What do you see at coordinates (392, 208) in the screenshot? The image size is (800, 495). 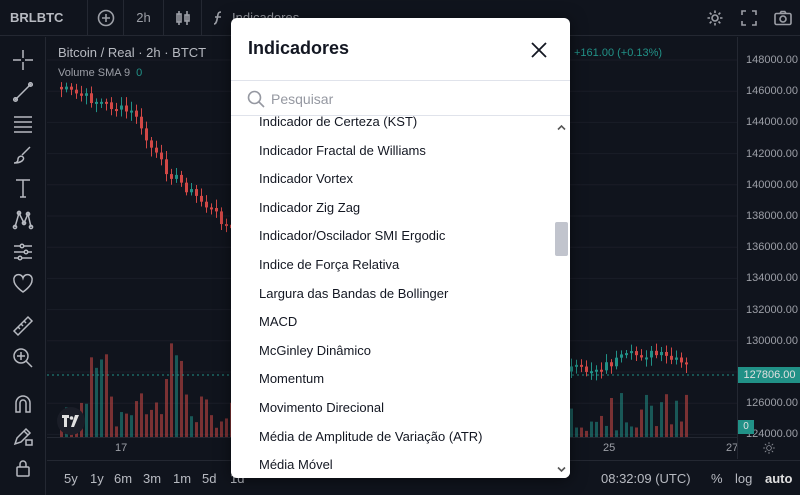 I see `indicator-item: Indicador Zig Zag` at bounding box center [392, 208].